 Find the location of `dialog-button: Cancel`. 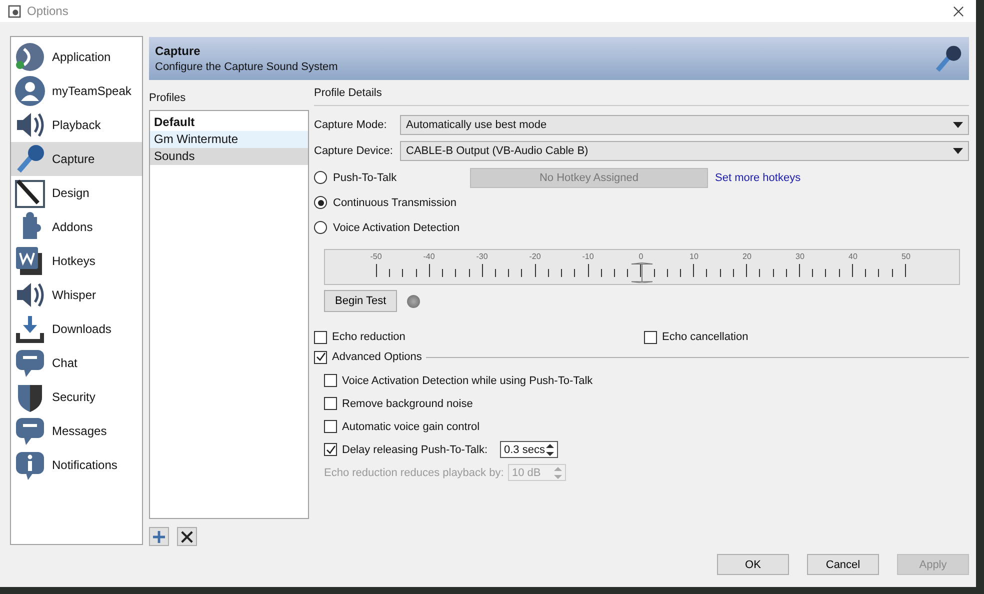

dialog-button: Cancel is located at coordinates (843, 564).